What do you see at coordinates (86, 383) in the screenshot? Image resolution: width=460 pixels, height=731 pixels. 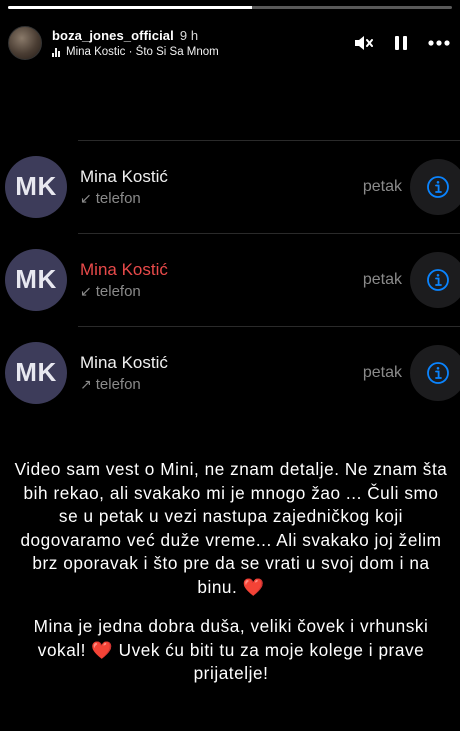 I see `outgoing-call-arrow-icon: ↗` at bounding box center [86, 383].